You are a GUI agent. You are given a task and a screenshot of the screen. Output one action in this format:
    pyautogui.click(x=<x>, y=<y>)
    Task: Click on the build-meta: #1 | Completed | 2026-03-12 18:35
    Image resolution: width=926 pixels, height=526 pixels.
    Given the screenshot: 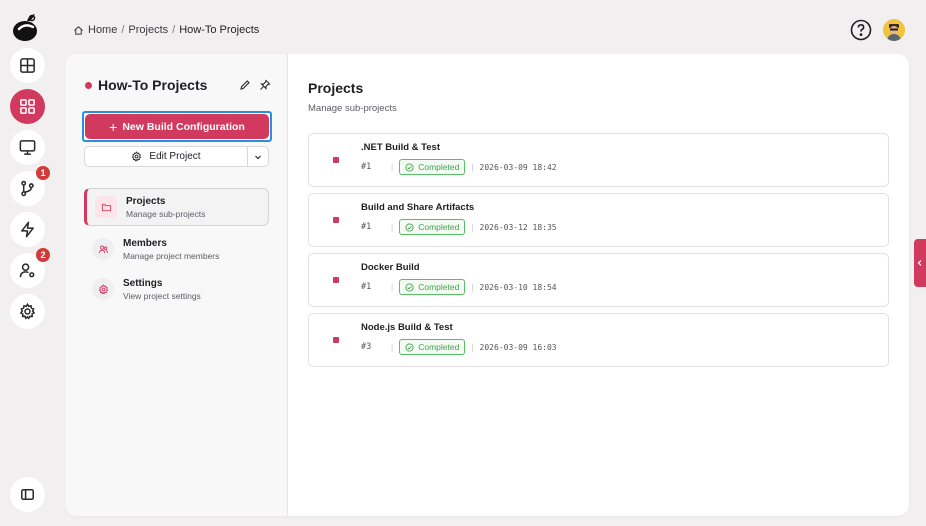 What is the action you would take?
    pyautogui.click(x=459, y=227)
    